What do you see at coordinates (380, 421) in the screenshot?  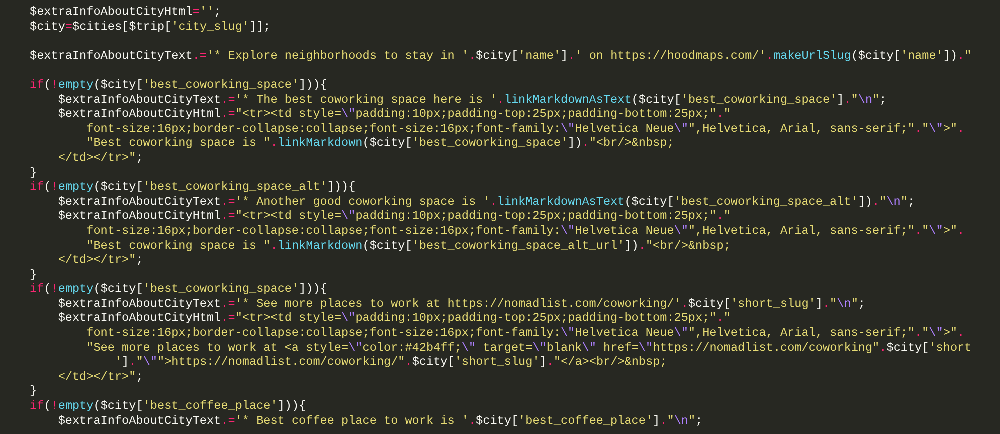 I see `code-line: $extraInfoAboutCityText.='* Best coffee place to work is '.$city['best_coffee_place']."\n";` at bounding box center [380, 421].